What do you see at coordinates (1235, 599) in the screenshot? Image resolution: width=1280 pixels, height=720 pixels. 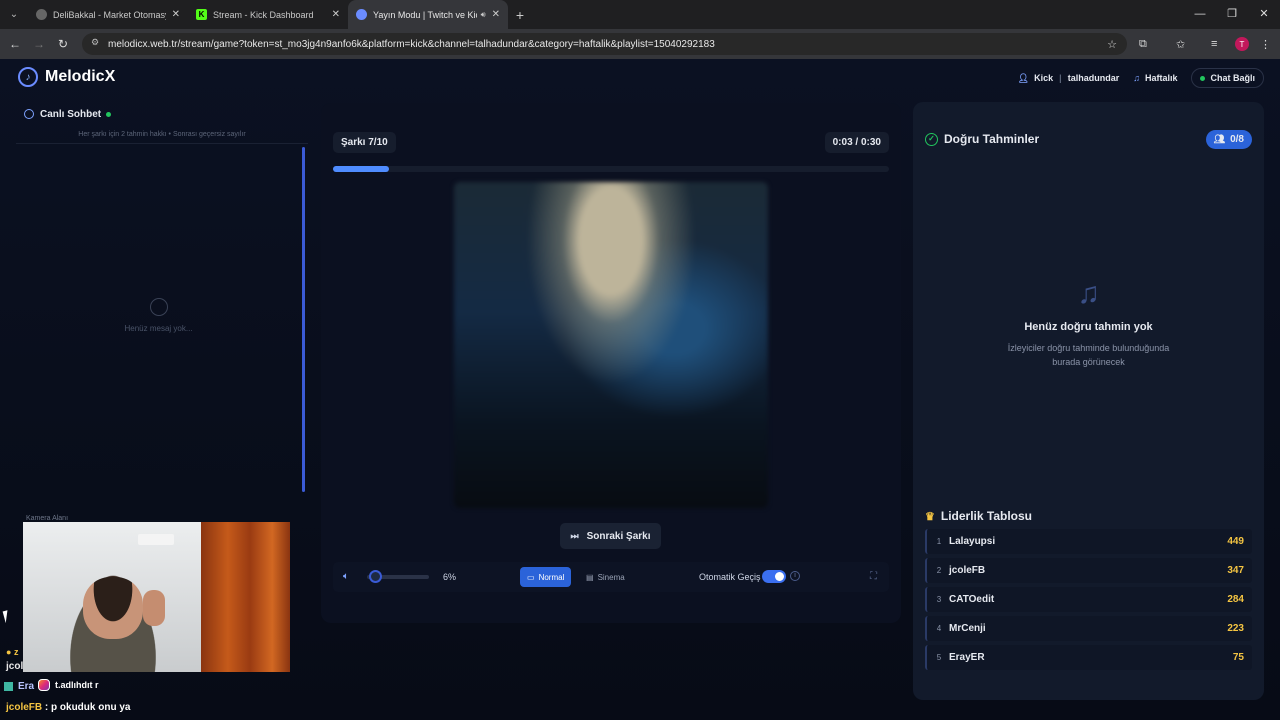 I see `player-points: 284` at bounding box center [1235, 599].